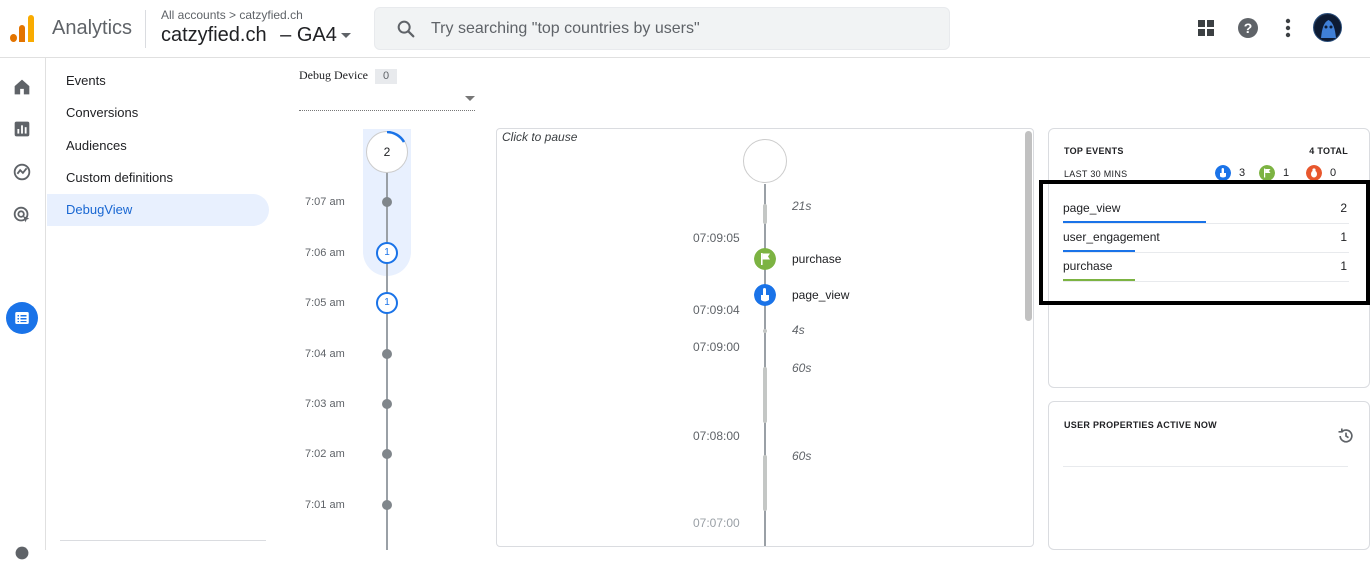 The width and height of the screenshot is (1370, 564). I want to click on avatar-image-icon, so click(1327, 27).